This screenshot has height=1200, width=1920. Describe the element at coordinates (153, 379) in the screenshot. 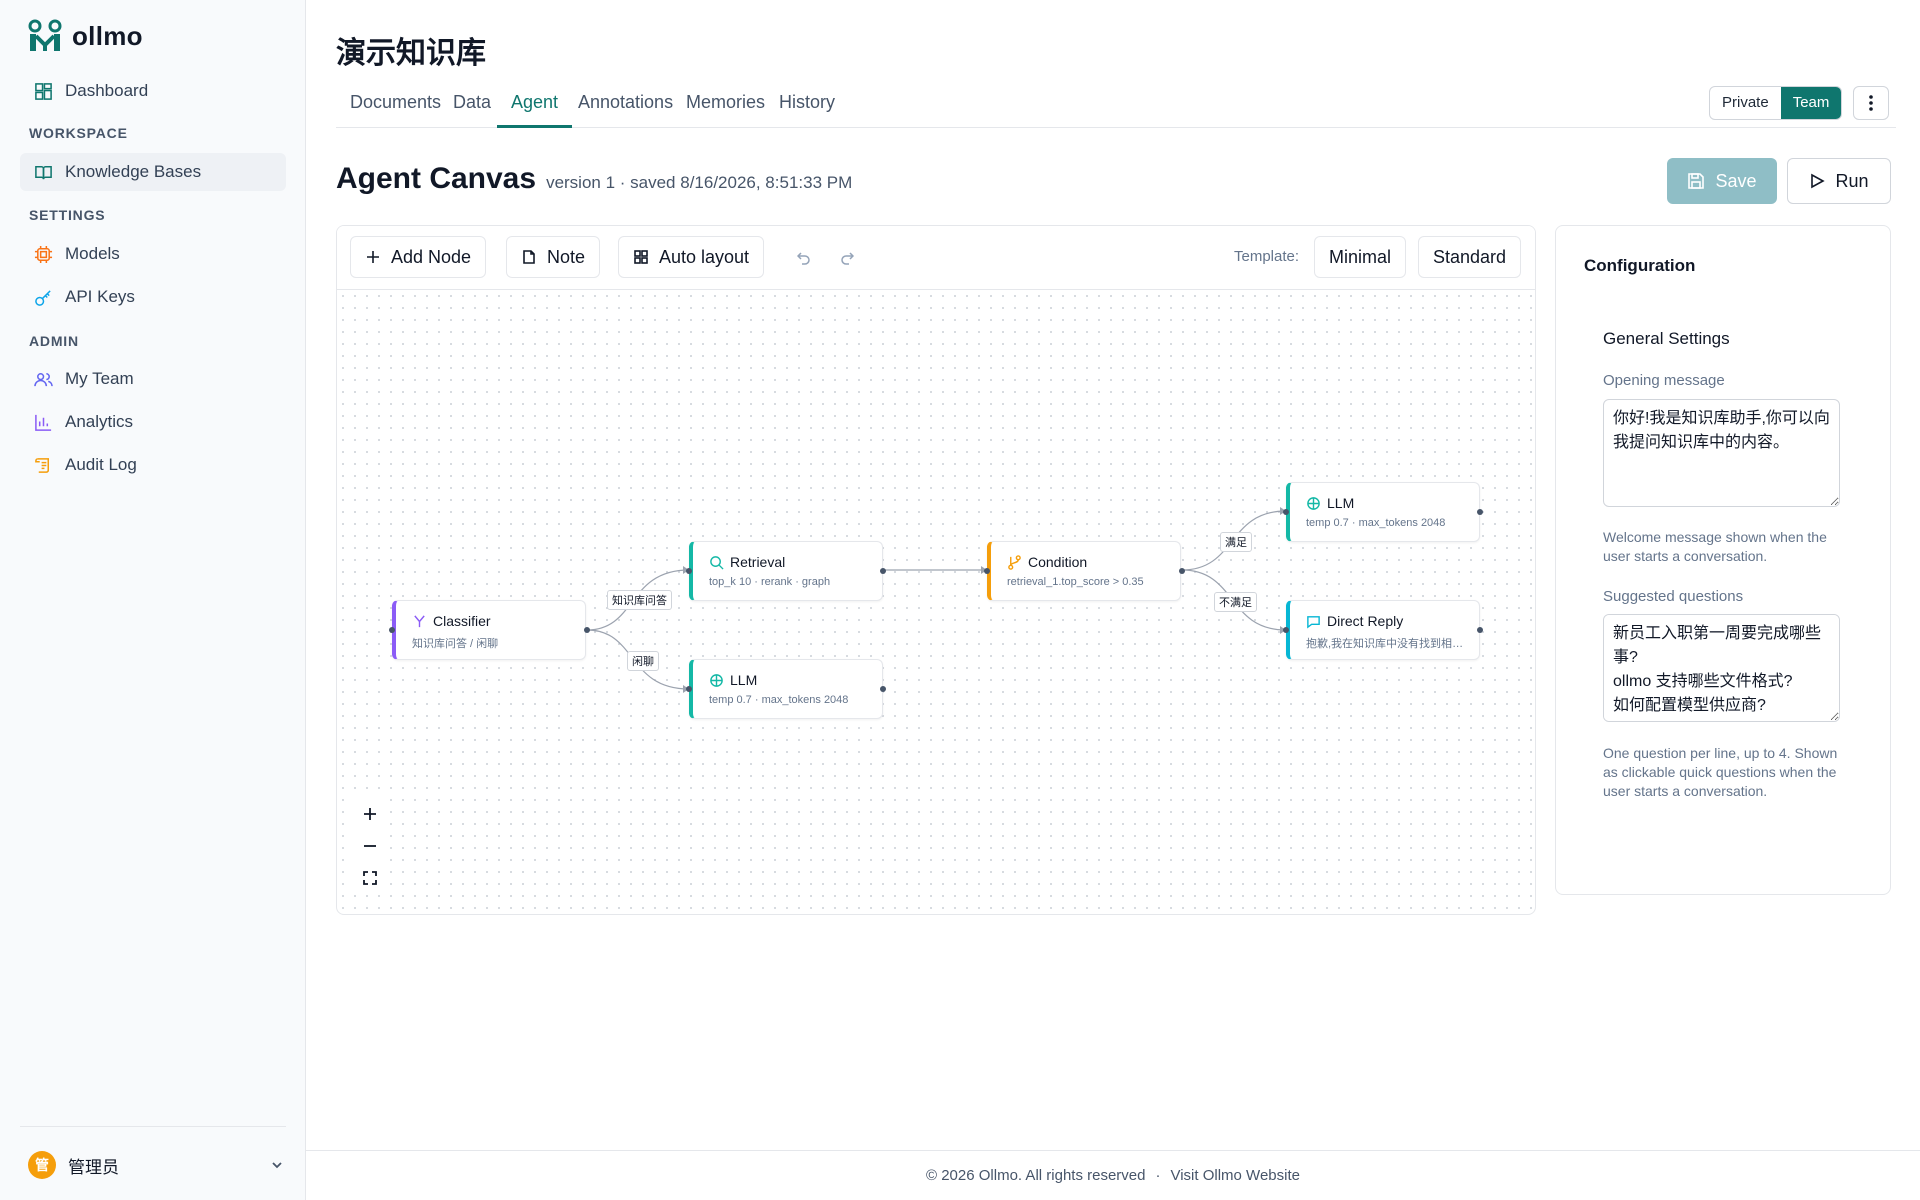

I see `sidebar-item-my-team: My Team` at that location.